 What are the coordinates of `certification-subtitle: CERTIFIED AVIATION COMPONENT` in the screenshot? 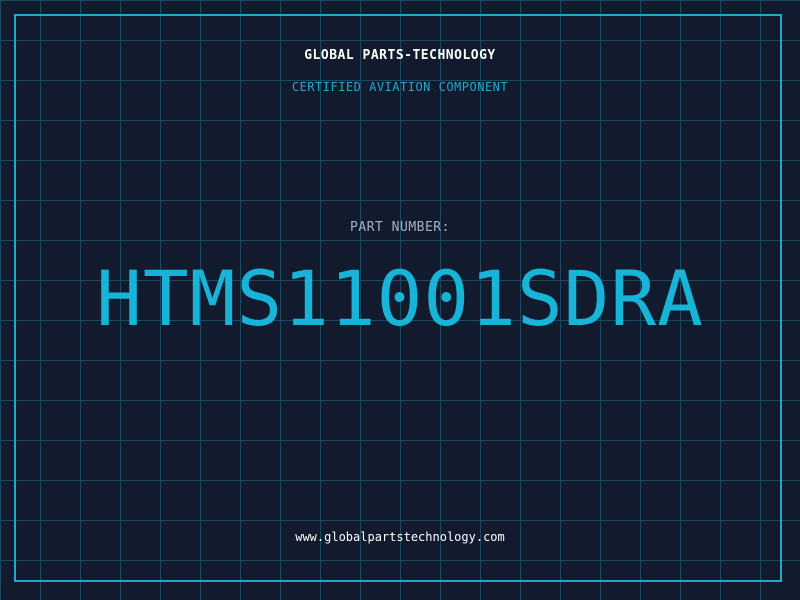 It's located at (400, 87).